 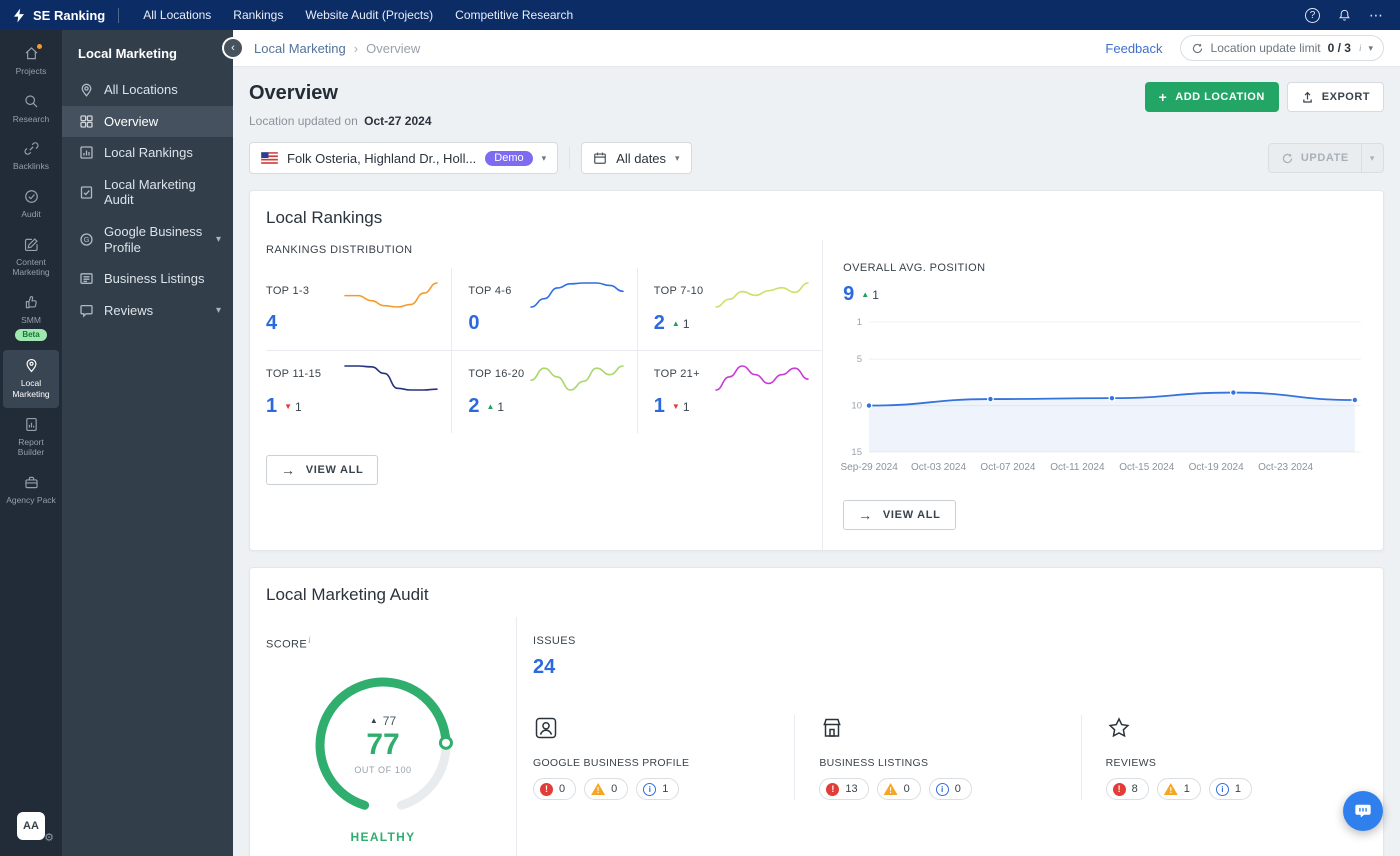 I want to click on warnings-count: 1, so click(x=1186, y=789).